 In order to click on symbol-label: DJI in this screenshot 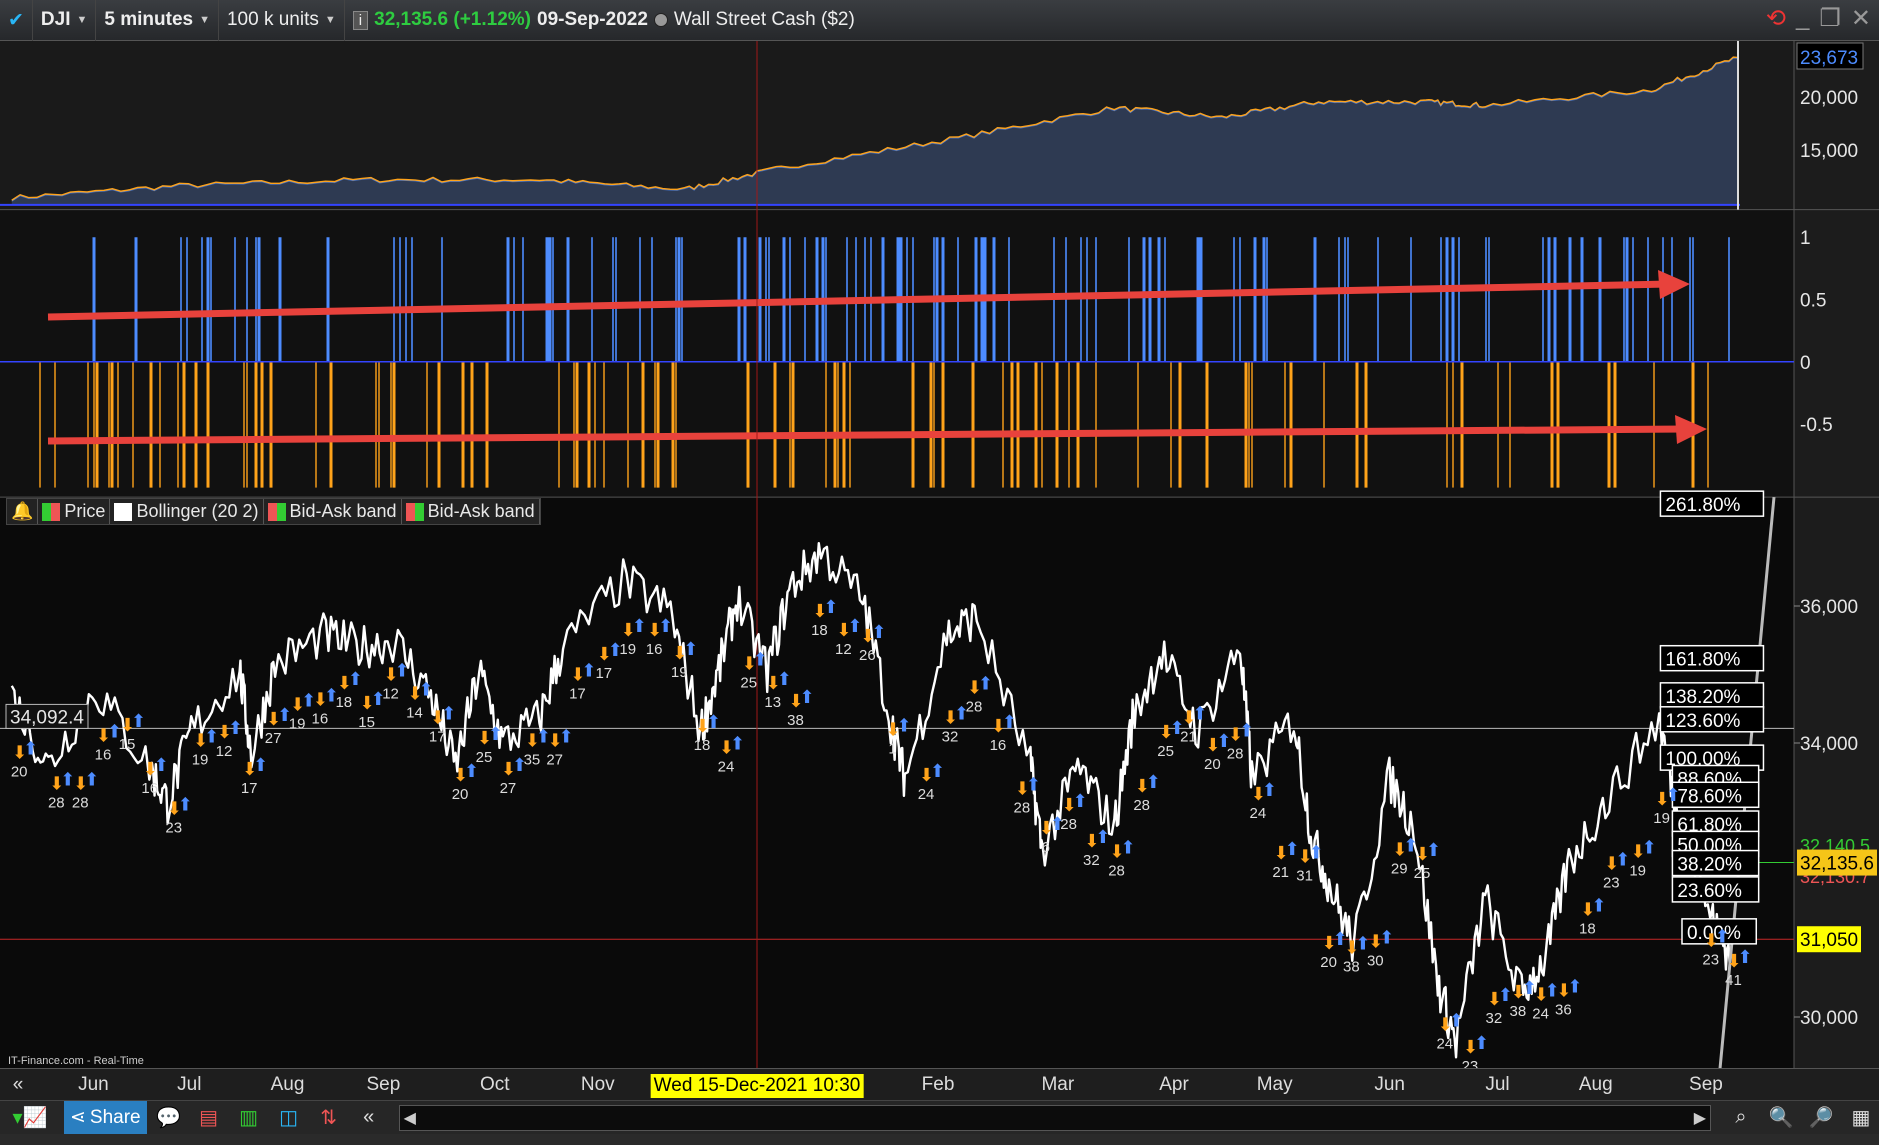, I will do `click(55, 19)`.